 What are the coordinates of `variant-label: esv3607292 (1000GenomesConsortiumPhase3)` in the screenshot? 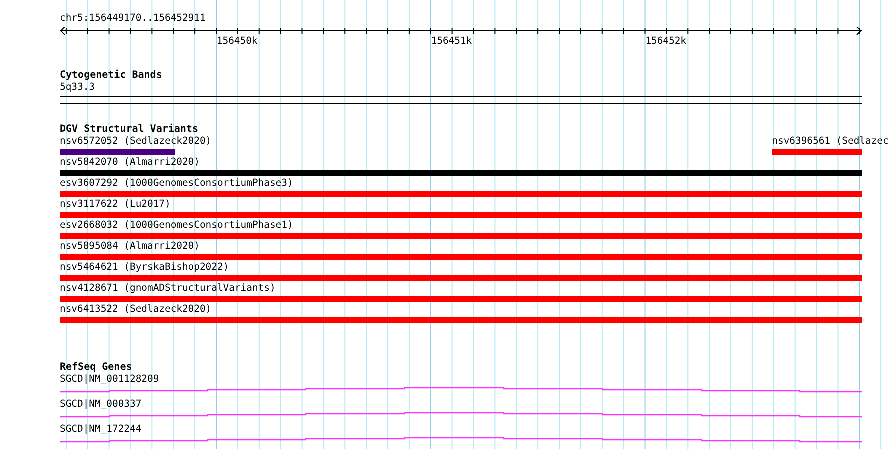 It's located at (177, 184).